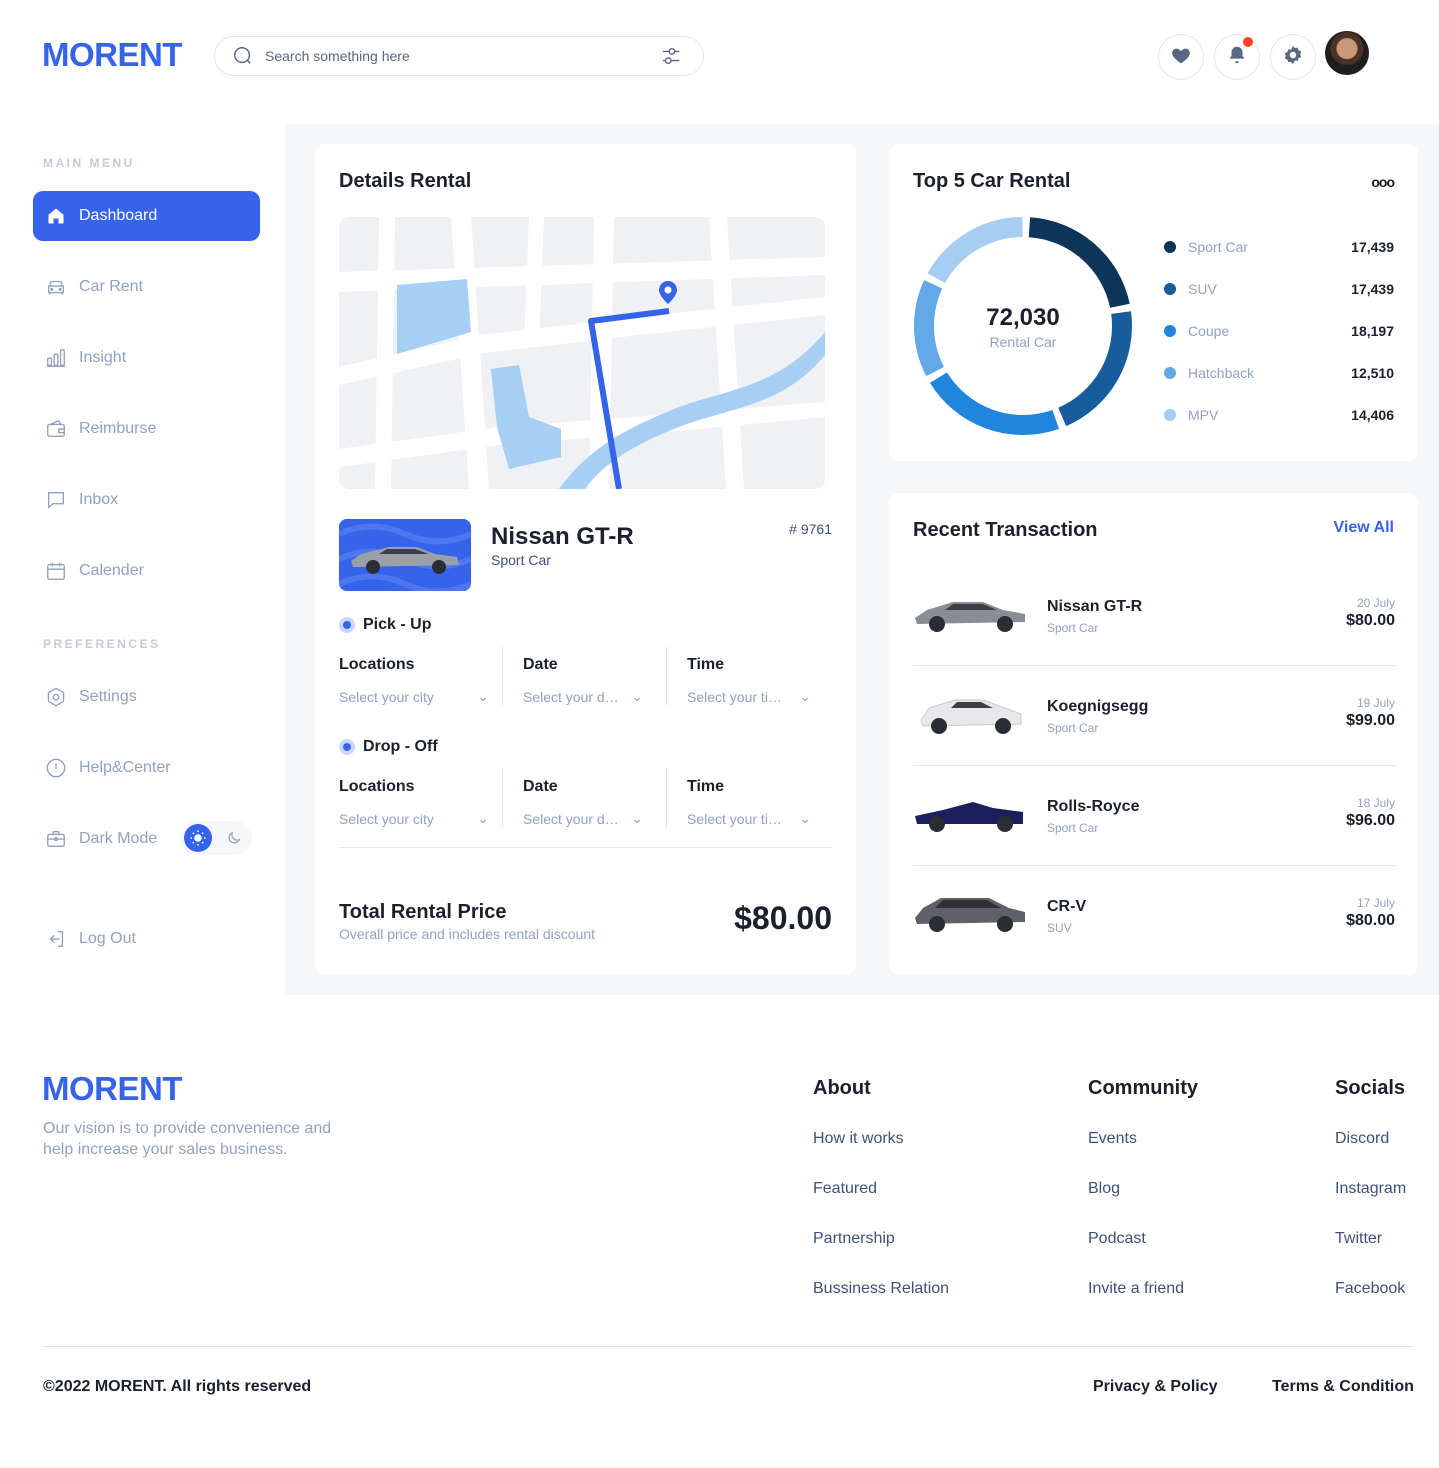 The image size is (1439, 1468). I want to click on legend-value: 14,406, so click(1372, 415).